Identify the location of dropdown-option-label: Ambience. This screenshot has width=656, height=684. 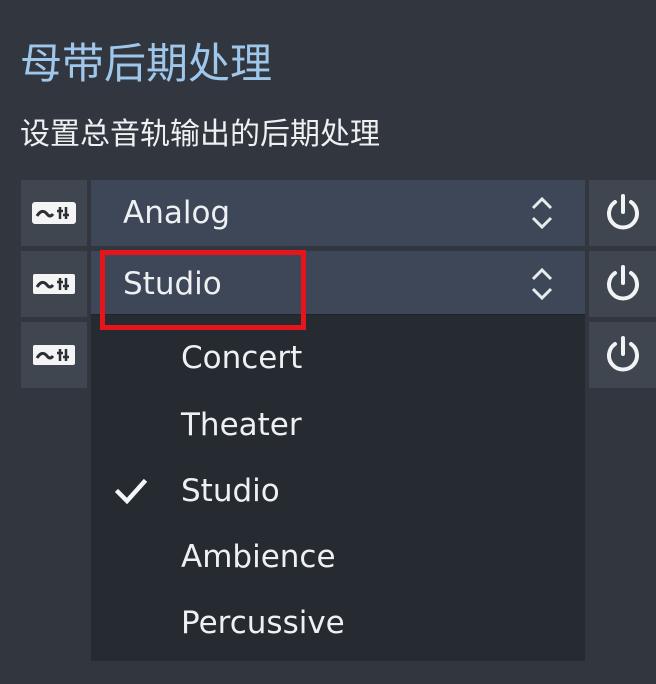
(258, 557).